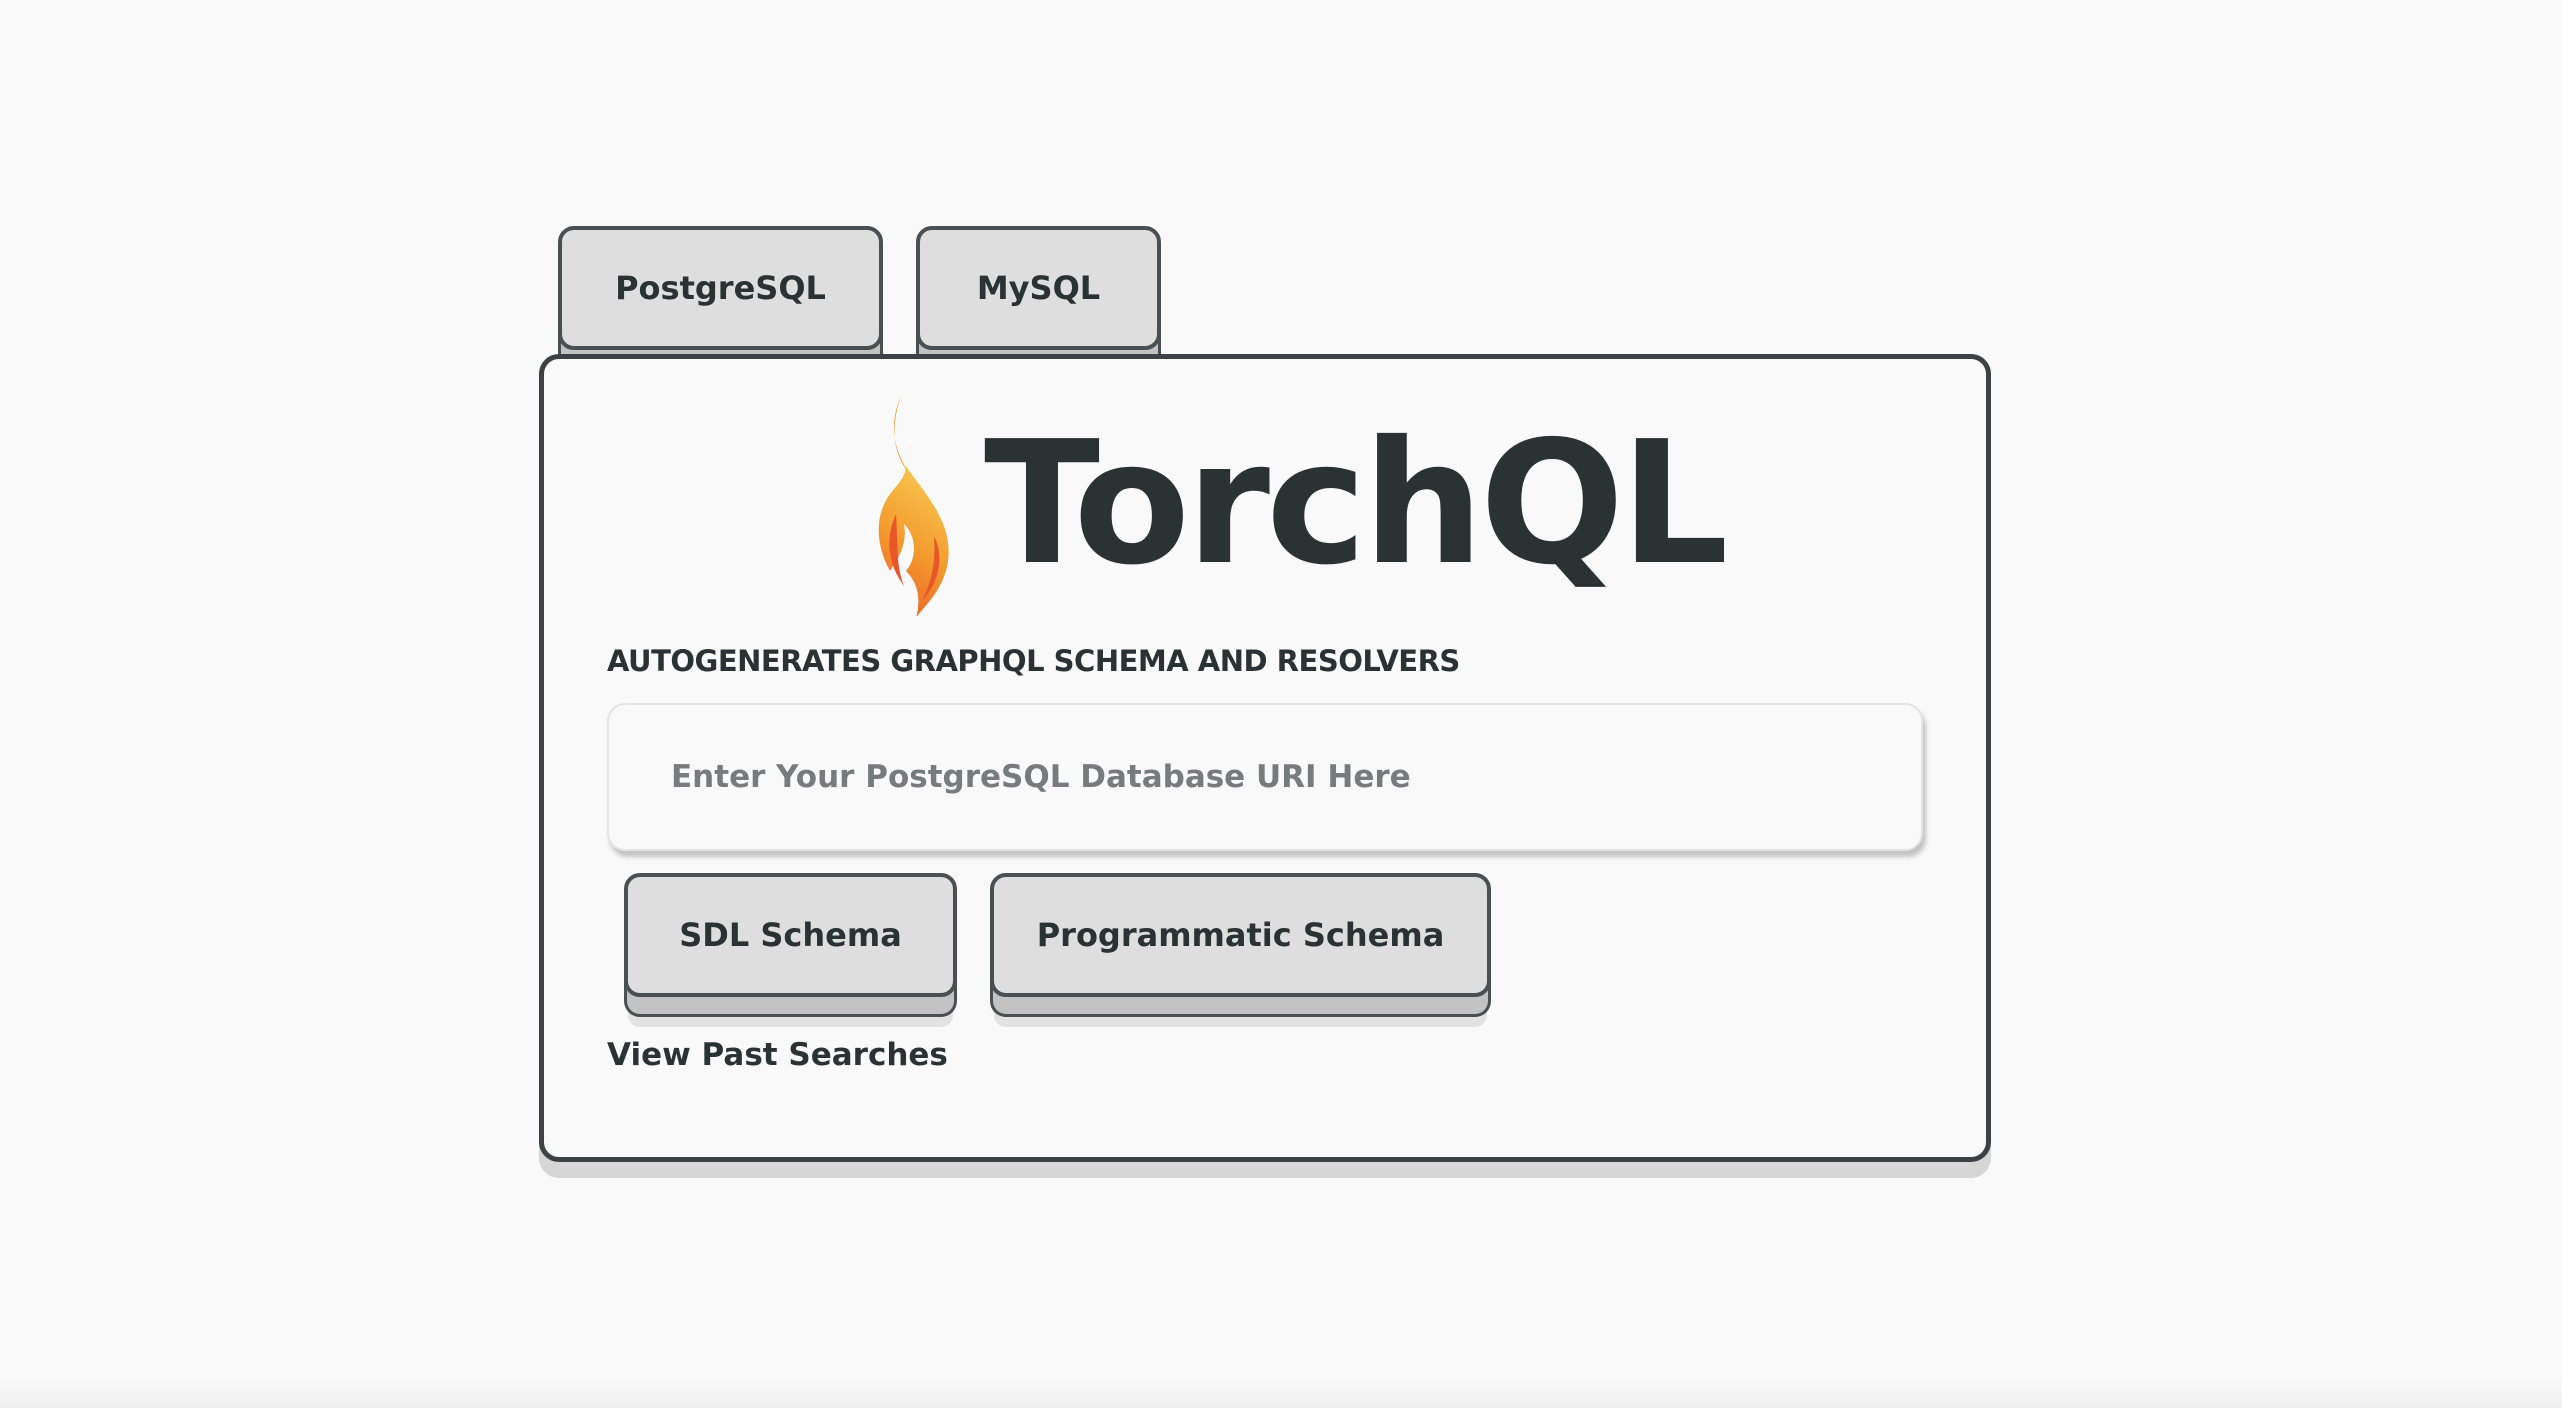 Image resolution: width=2562 pixels, height=1408 pixels. I want to click on brand-logo: TorchQL, so click(1297, 506).